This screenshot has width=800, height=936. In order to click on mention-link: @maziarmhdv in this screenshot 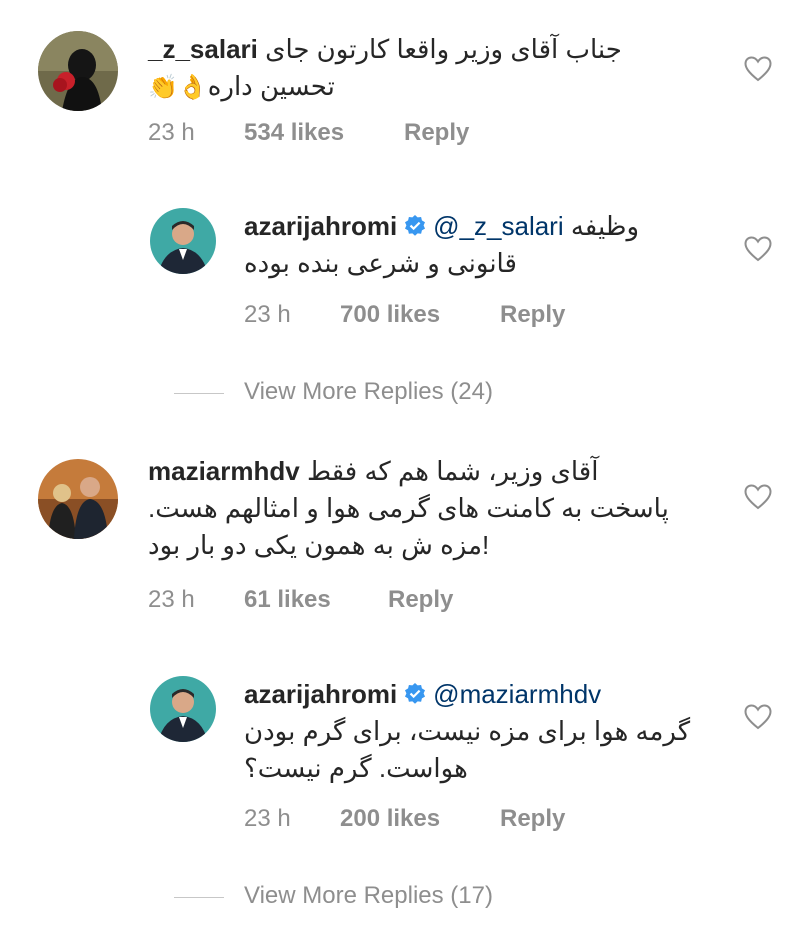, I will do `click(517, 694)`.